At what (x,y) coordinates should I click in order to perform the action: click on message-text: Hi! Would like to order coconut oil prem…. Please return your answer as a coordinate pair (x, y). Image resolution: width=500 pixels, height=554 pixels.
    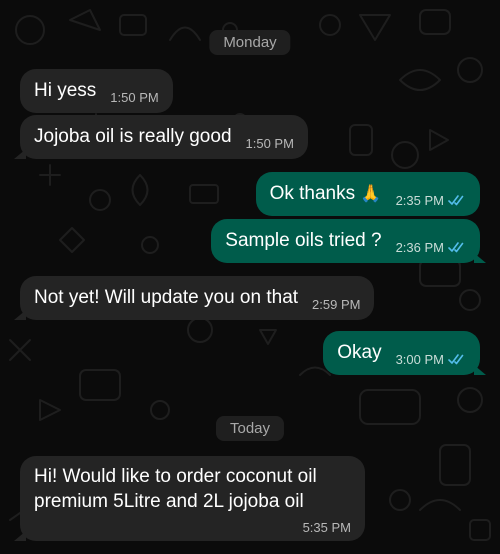
    Looking at the image, I should click on (175, 489).